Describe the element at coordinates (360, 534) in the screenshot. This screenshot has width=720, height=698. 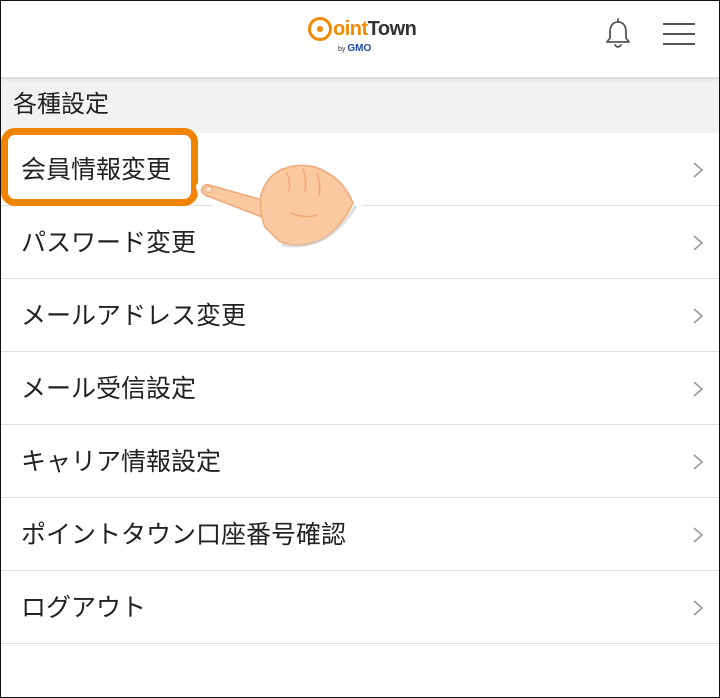
I see `menu-item-account-number: ポイントタウン口座番号確認` at that location.